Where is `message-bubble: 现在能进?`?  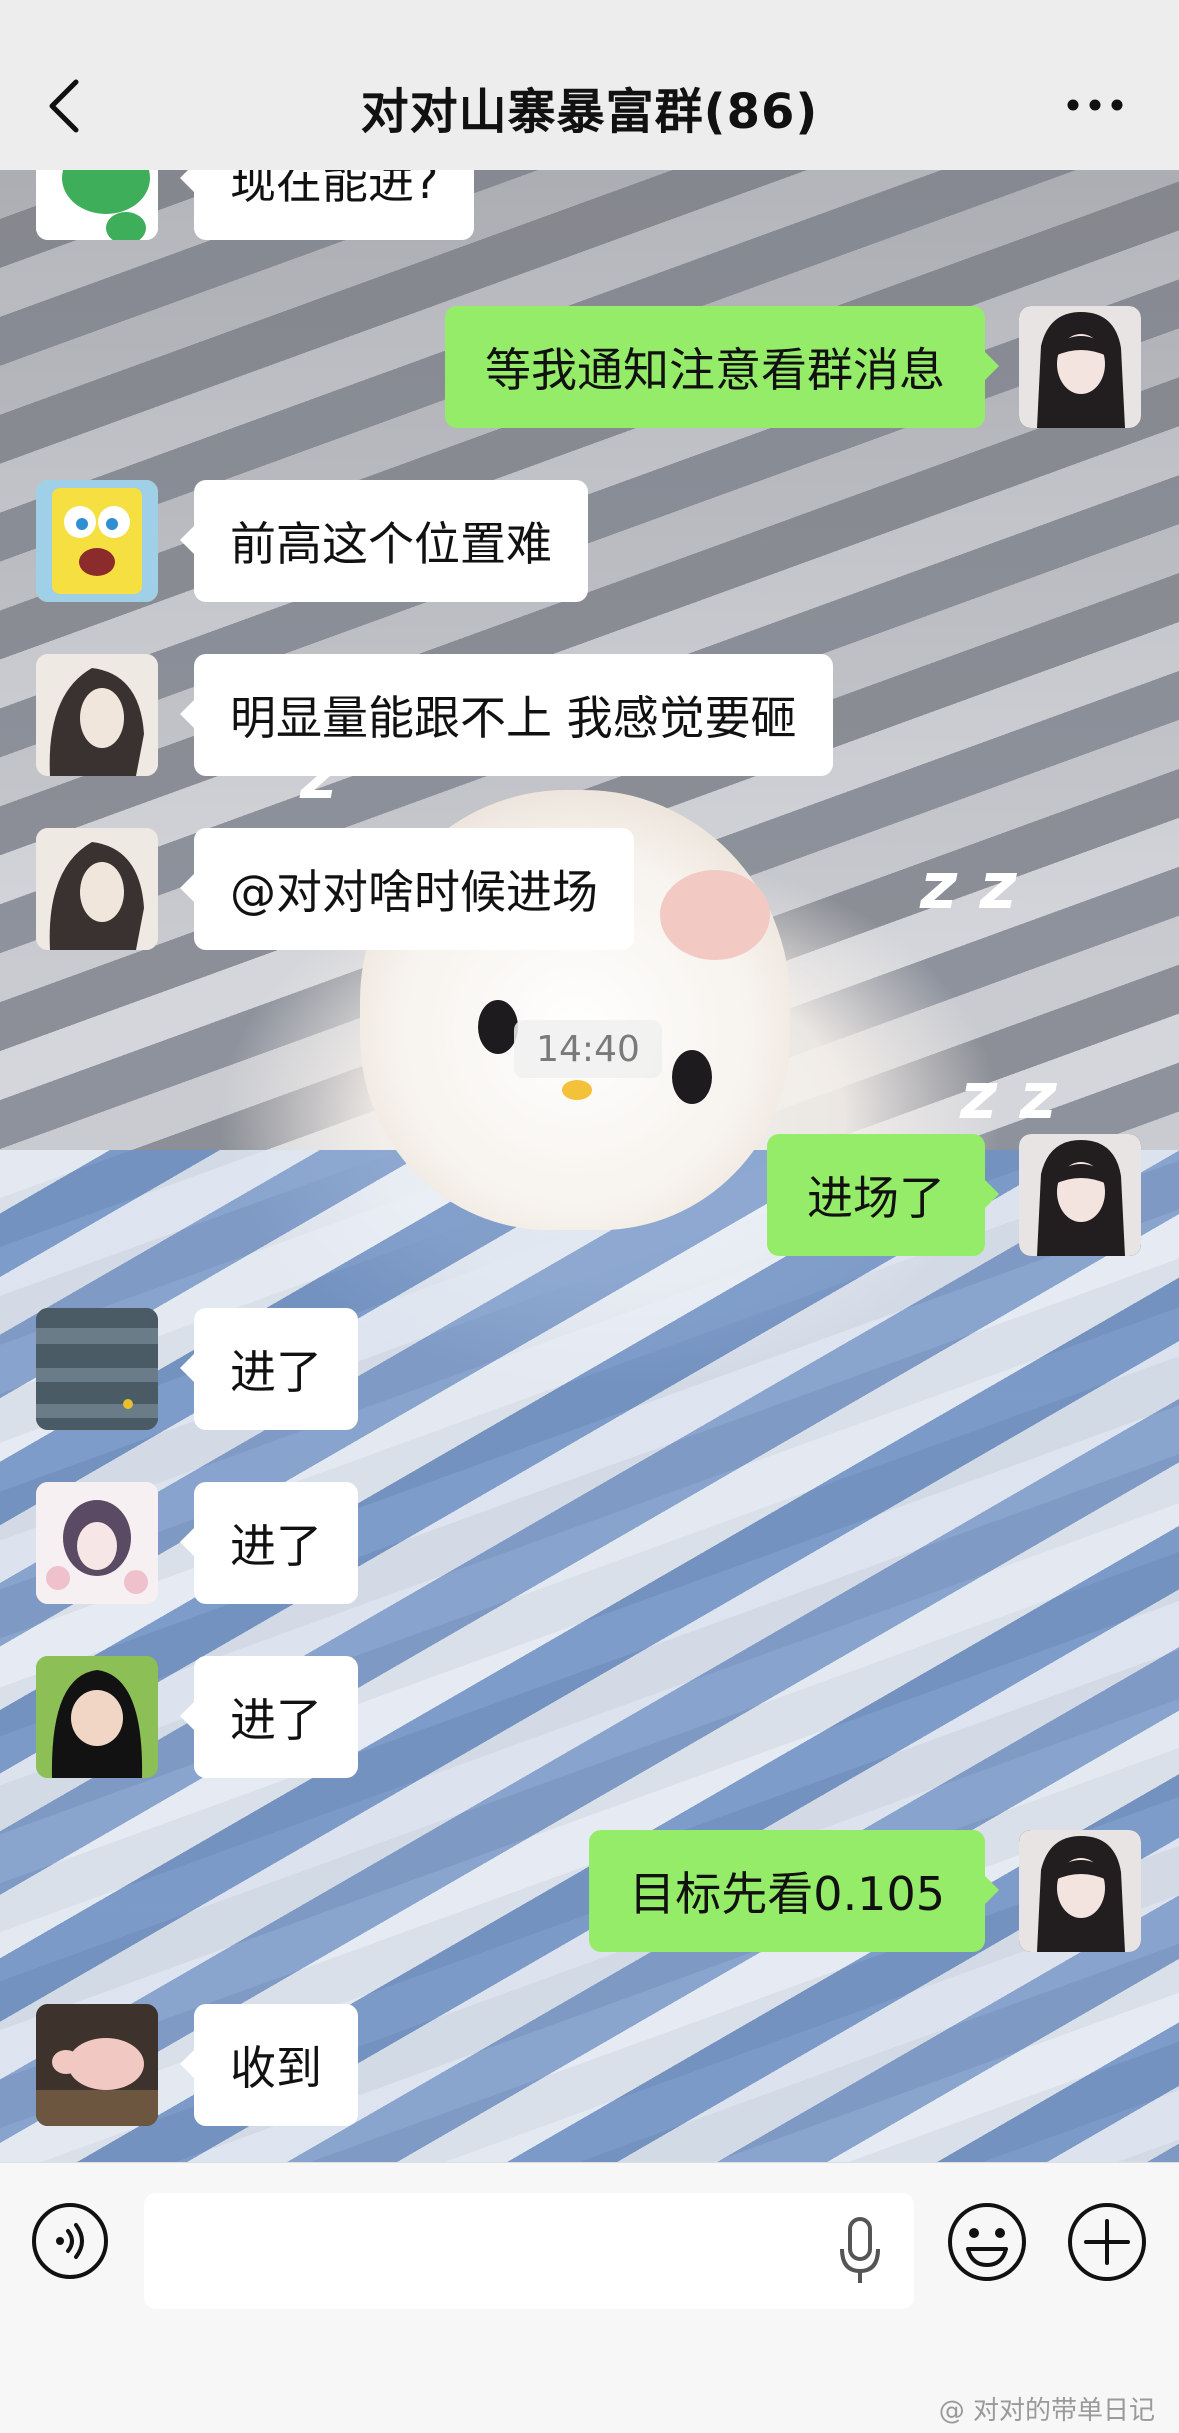
message-bubble: 现在能进? is located at coordinates (327, 205).